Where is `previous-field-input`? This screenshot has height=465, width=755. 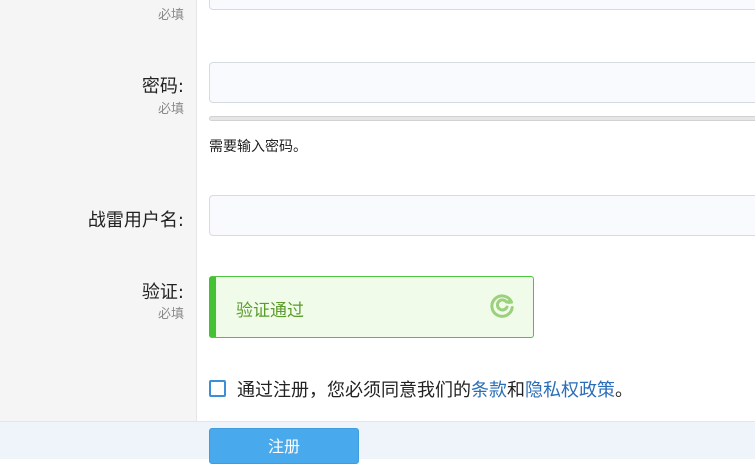 previous-field-input is located at coordinates (482, 5).